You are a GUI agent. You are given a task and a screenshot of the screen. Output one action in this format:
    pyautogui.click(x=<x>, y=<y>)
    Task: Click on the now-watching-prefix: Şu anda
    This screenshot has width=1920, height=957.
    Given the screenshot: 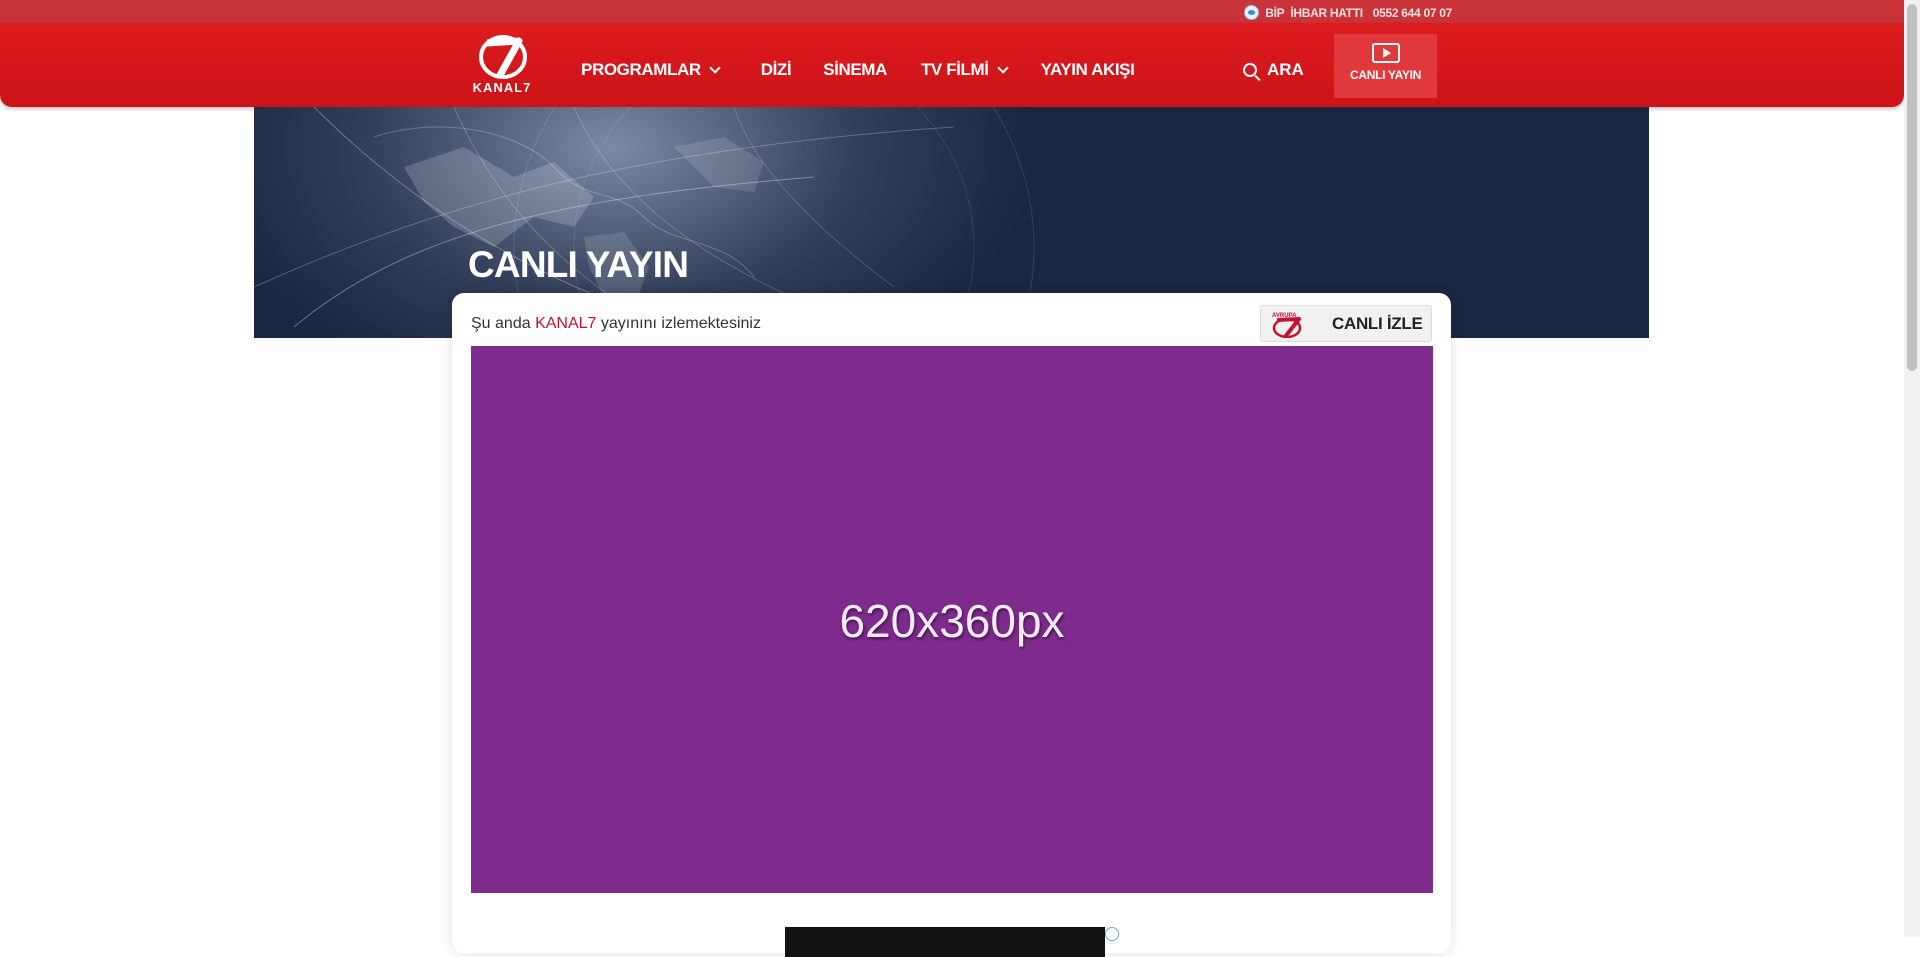 What is the action you would take?
    pyautogui.click(x=501, y=323)
    